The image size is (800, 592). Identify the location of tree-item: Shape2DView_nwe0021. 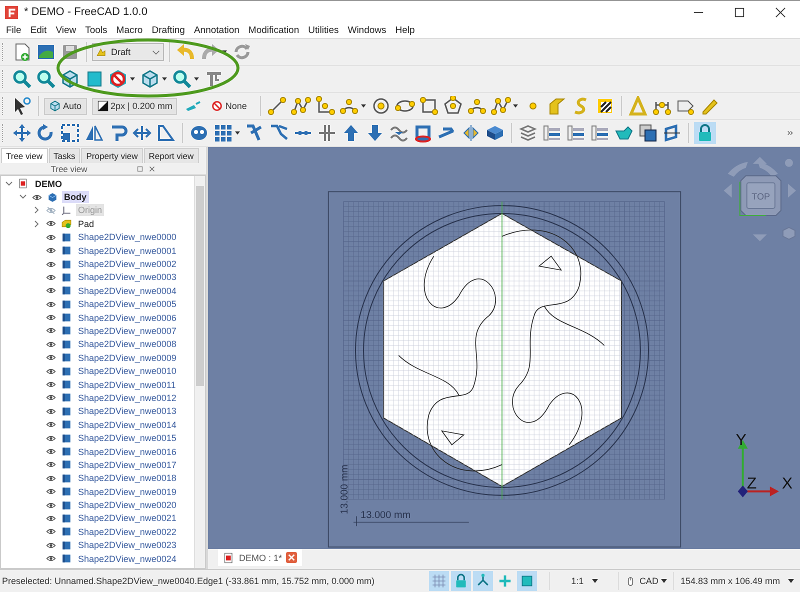
(127, 518).